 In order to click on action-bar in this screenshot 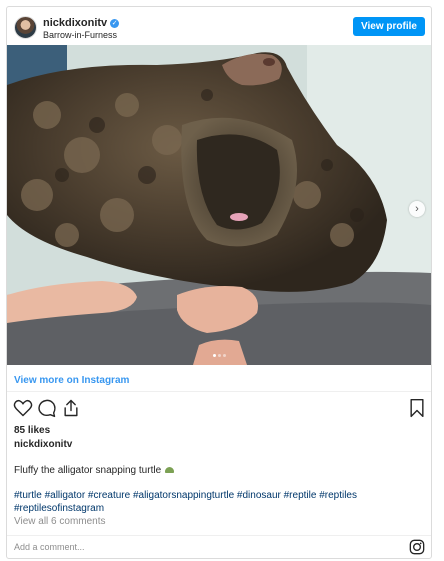, I will do `click(219, 409)`.